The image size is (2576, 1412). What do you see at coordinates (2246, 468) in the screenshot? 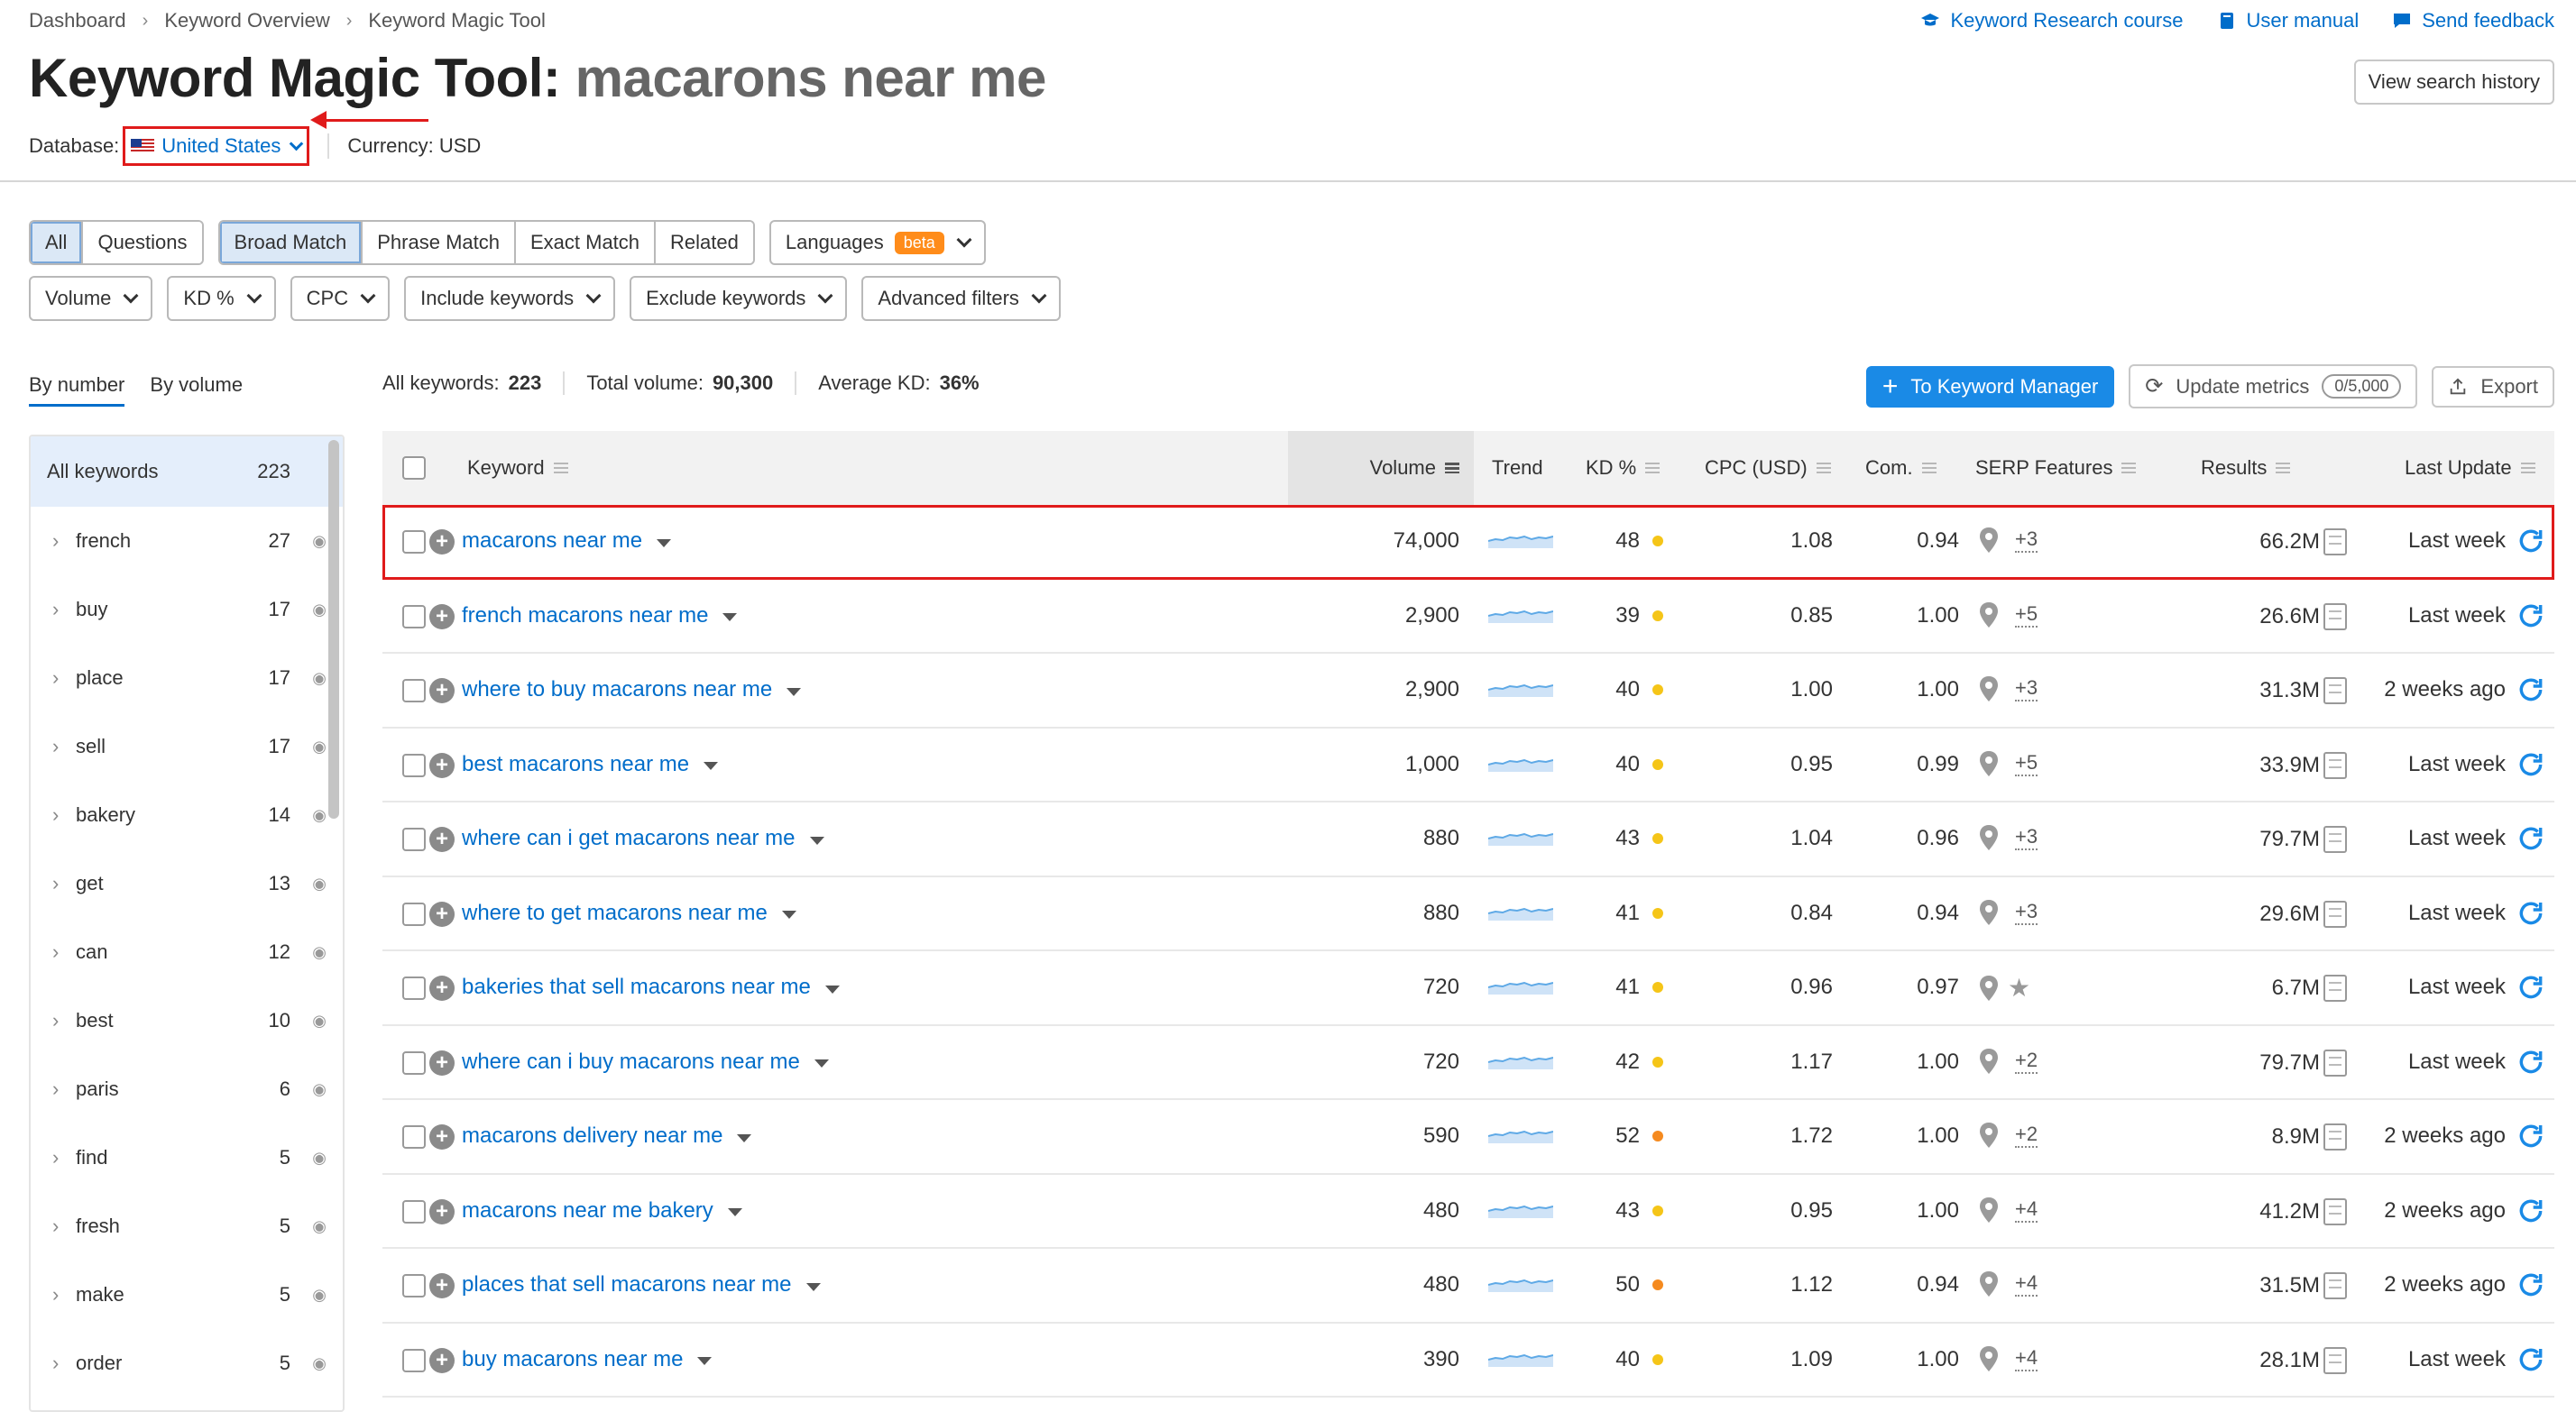
I see `column-results: Results` at bounding box center [2246, 468].